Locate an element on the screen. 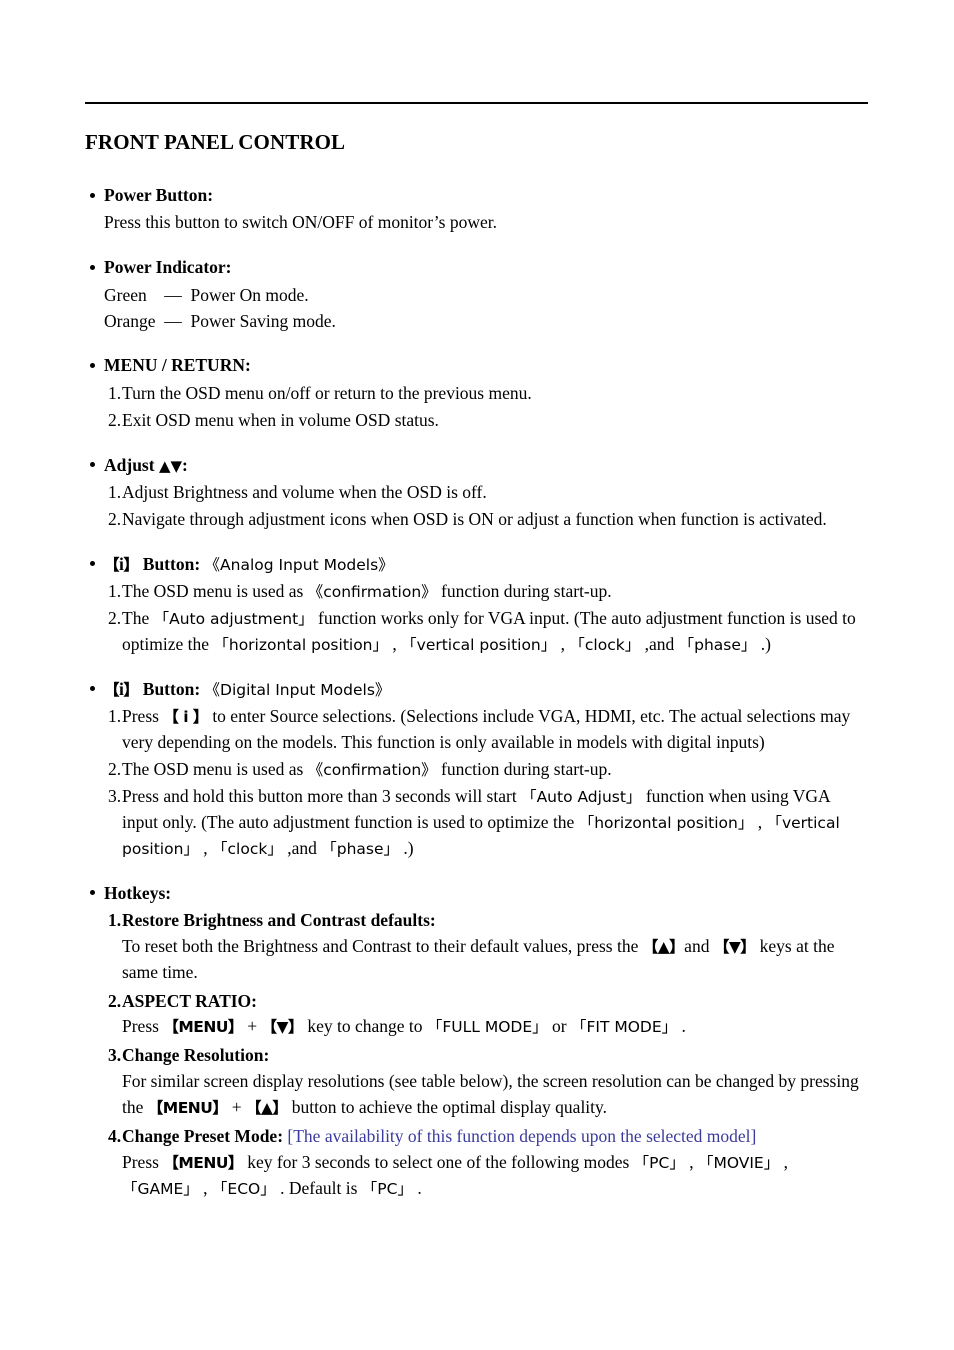 The width and height of the screenshot is (954, 1350). text-run: and is located at coordinates (699, 945).